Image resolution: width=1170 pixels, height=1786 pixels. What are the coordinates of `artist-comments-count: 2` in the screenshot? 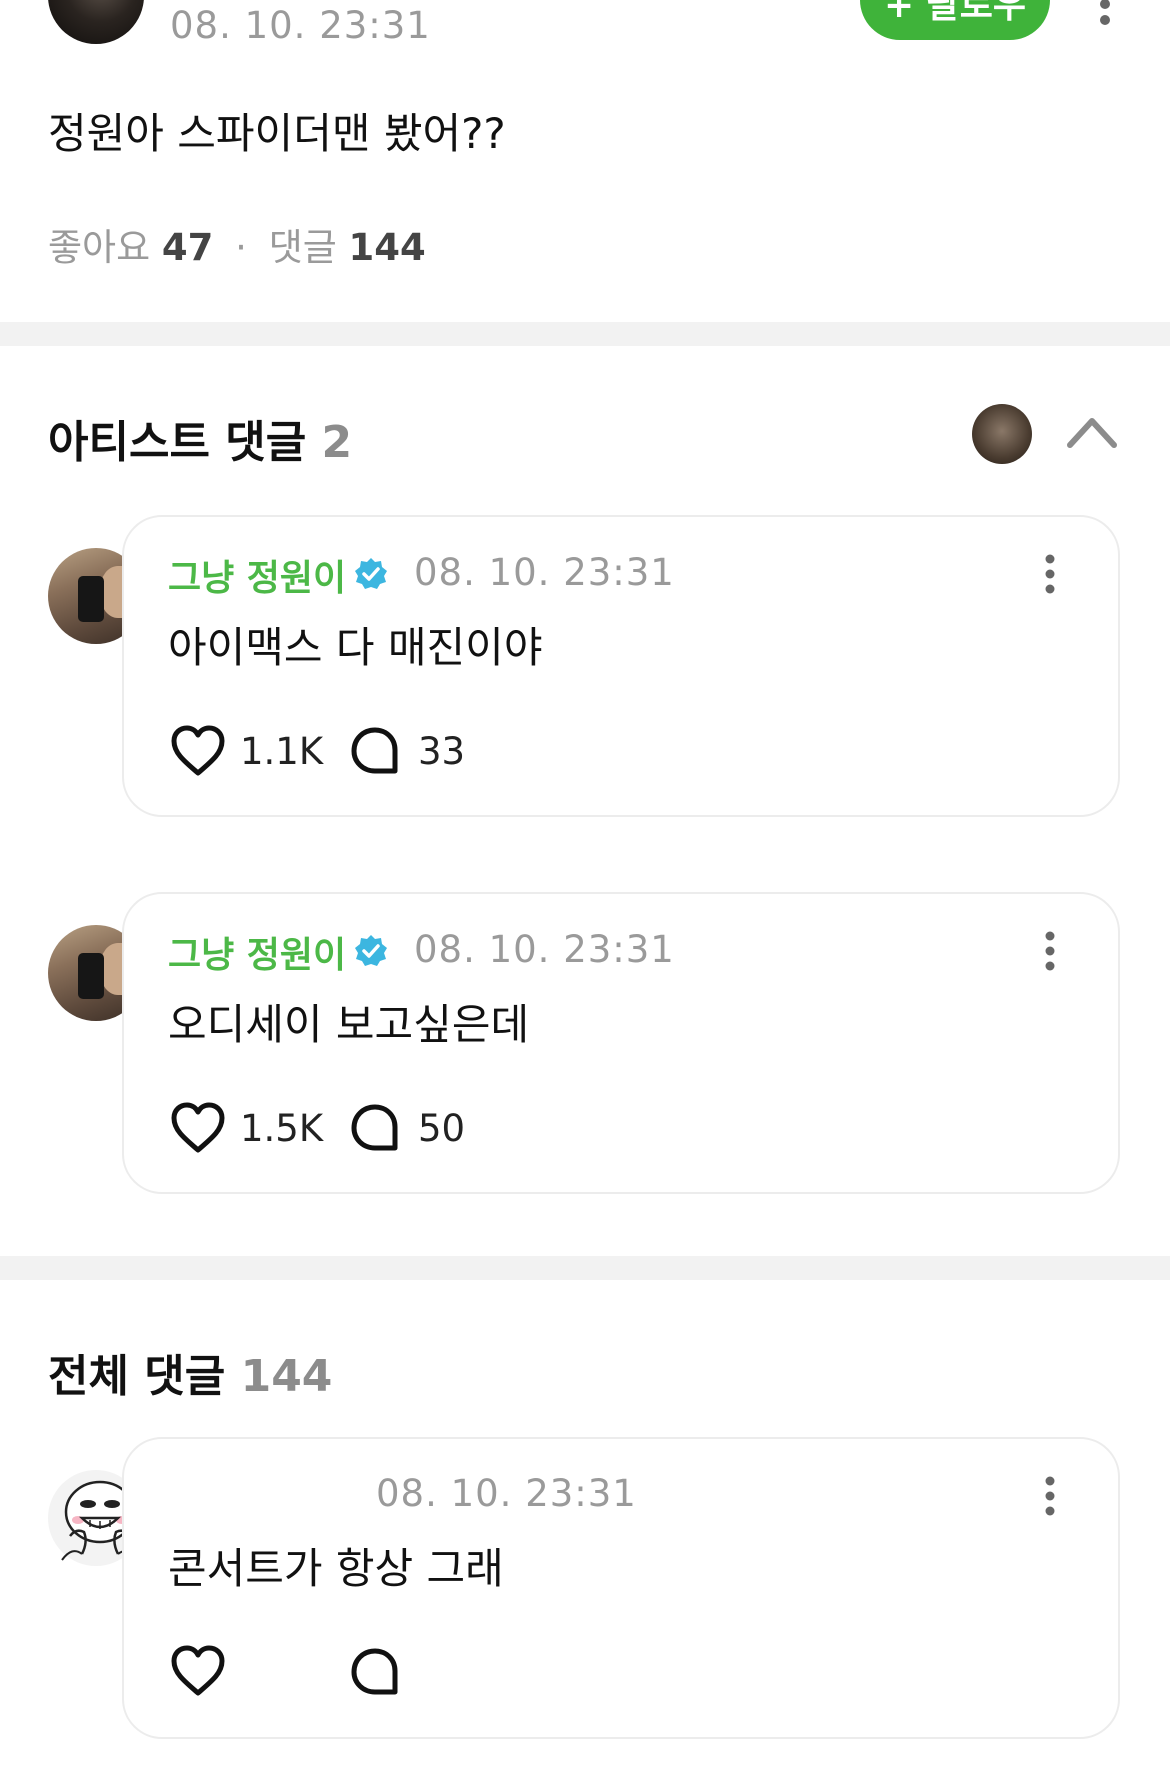 It's located at (337, 442).